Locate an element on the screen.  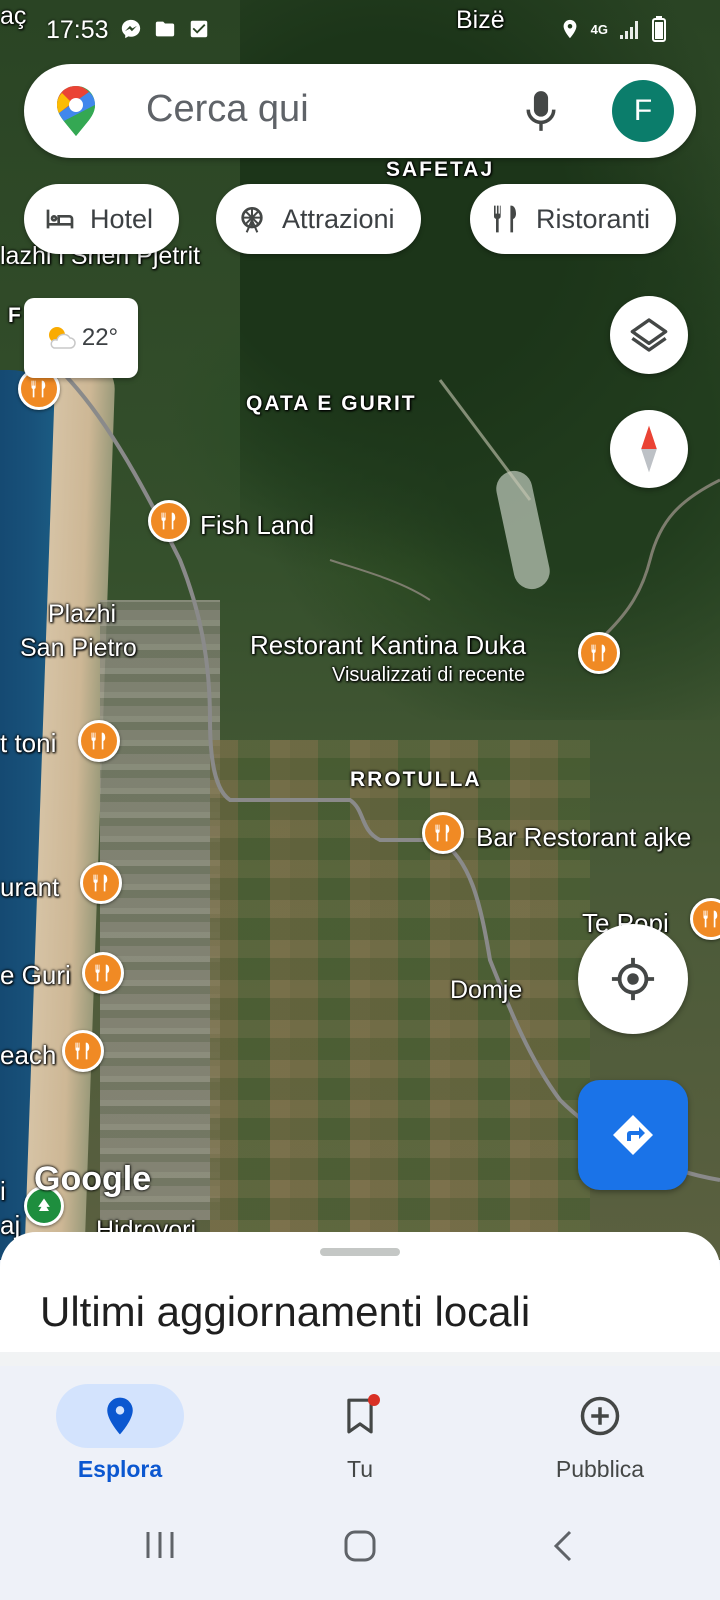
bed-icon is located at coordinates (60, 219).